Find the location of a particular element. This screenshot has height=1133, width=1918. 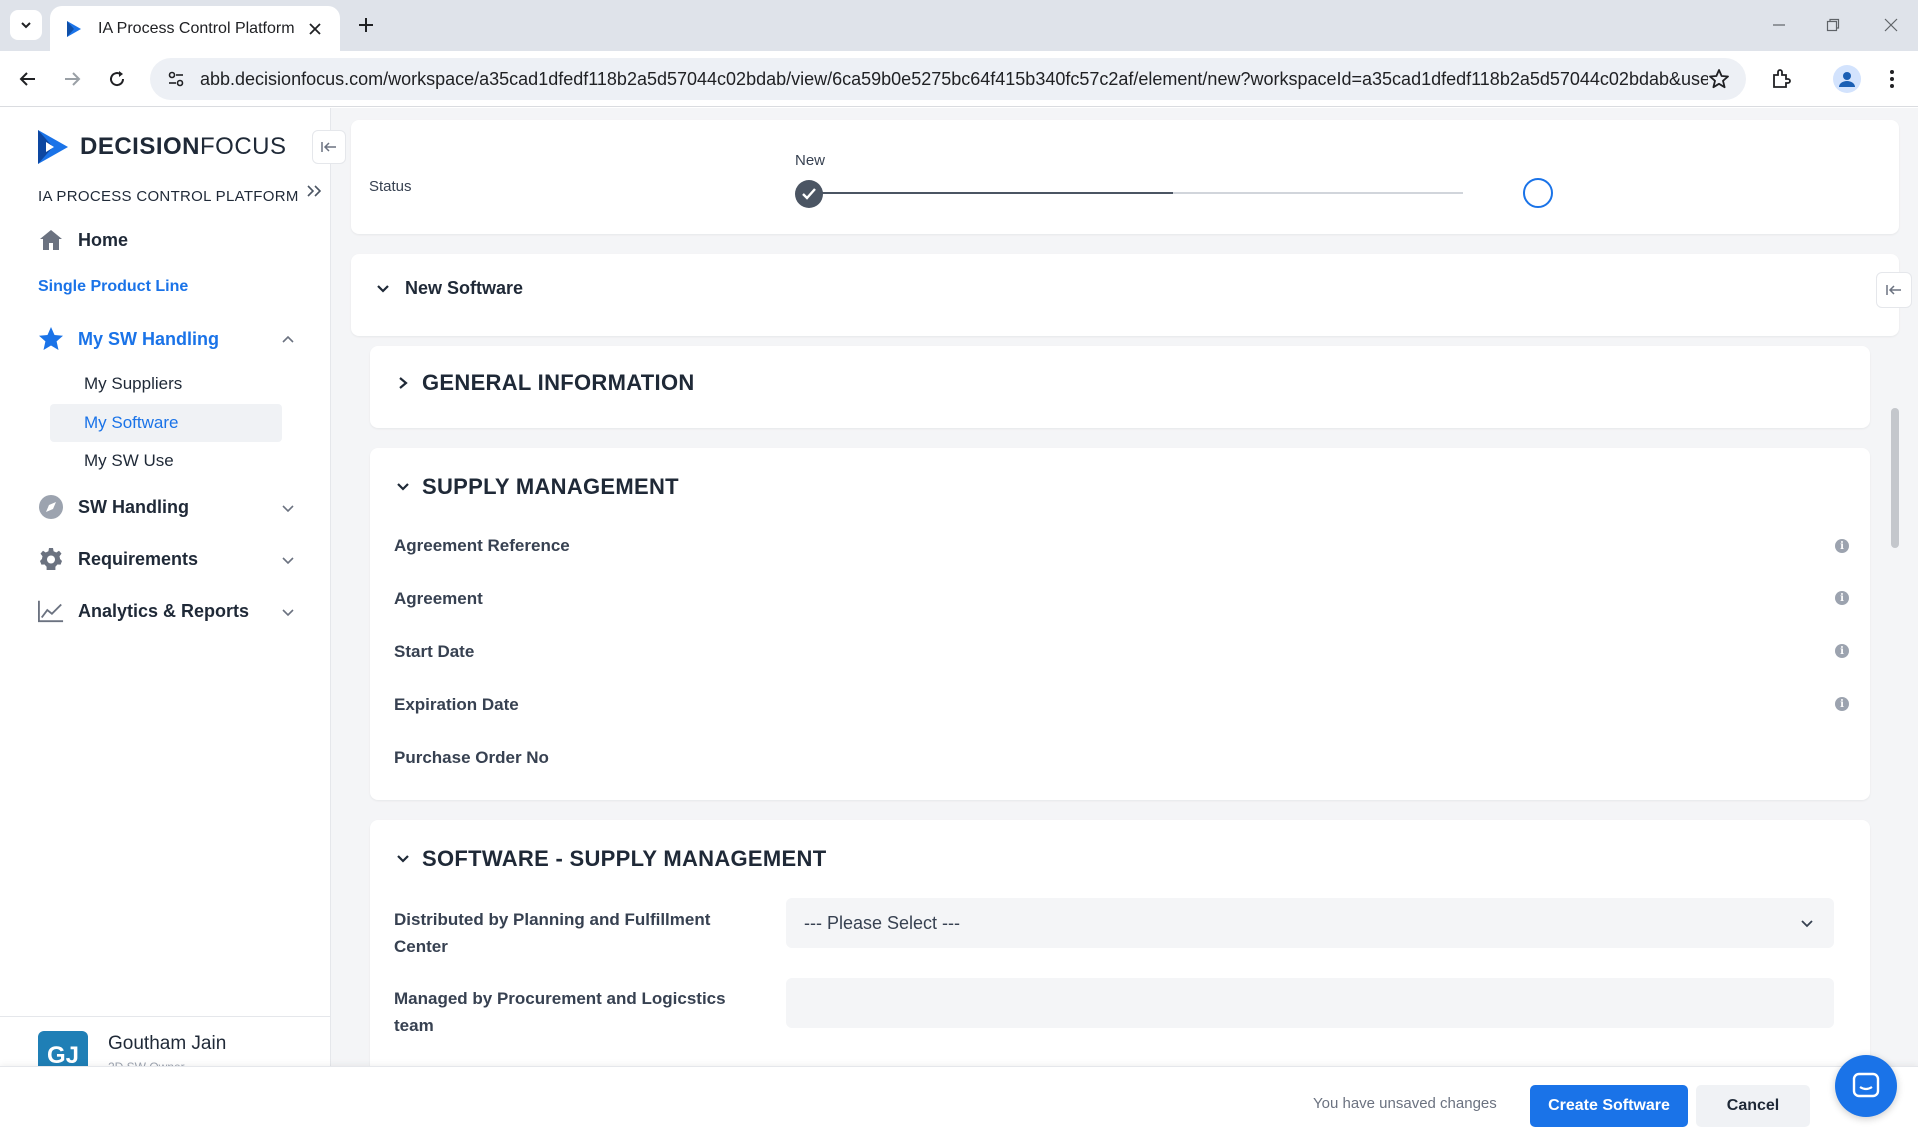

nav-requirements: Requirements is located at coordinates (118, 559).